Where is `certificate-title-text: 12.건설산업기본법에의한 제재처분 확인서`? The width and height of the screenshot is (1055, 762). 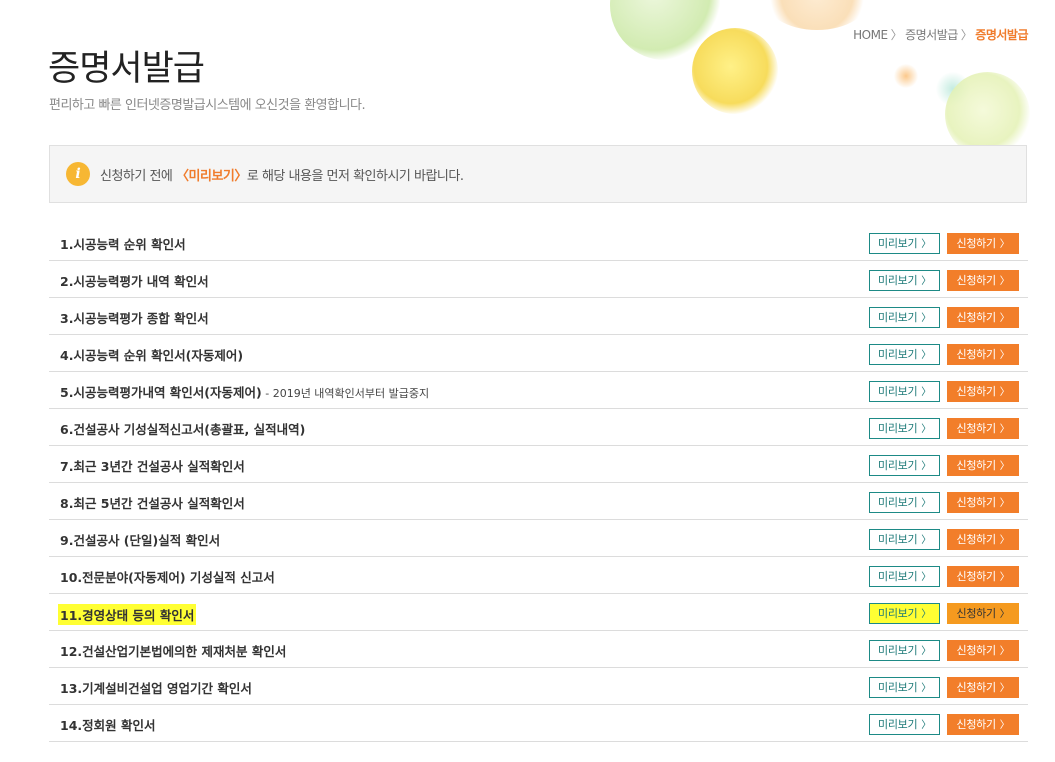
certificate-title-text: 12.건설산업기본법에의한 제재처분 확인서 is located at coordinates (173, 651).